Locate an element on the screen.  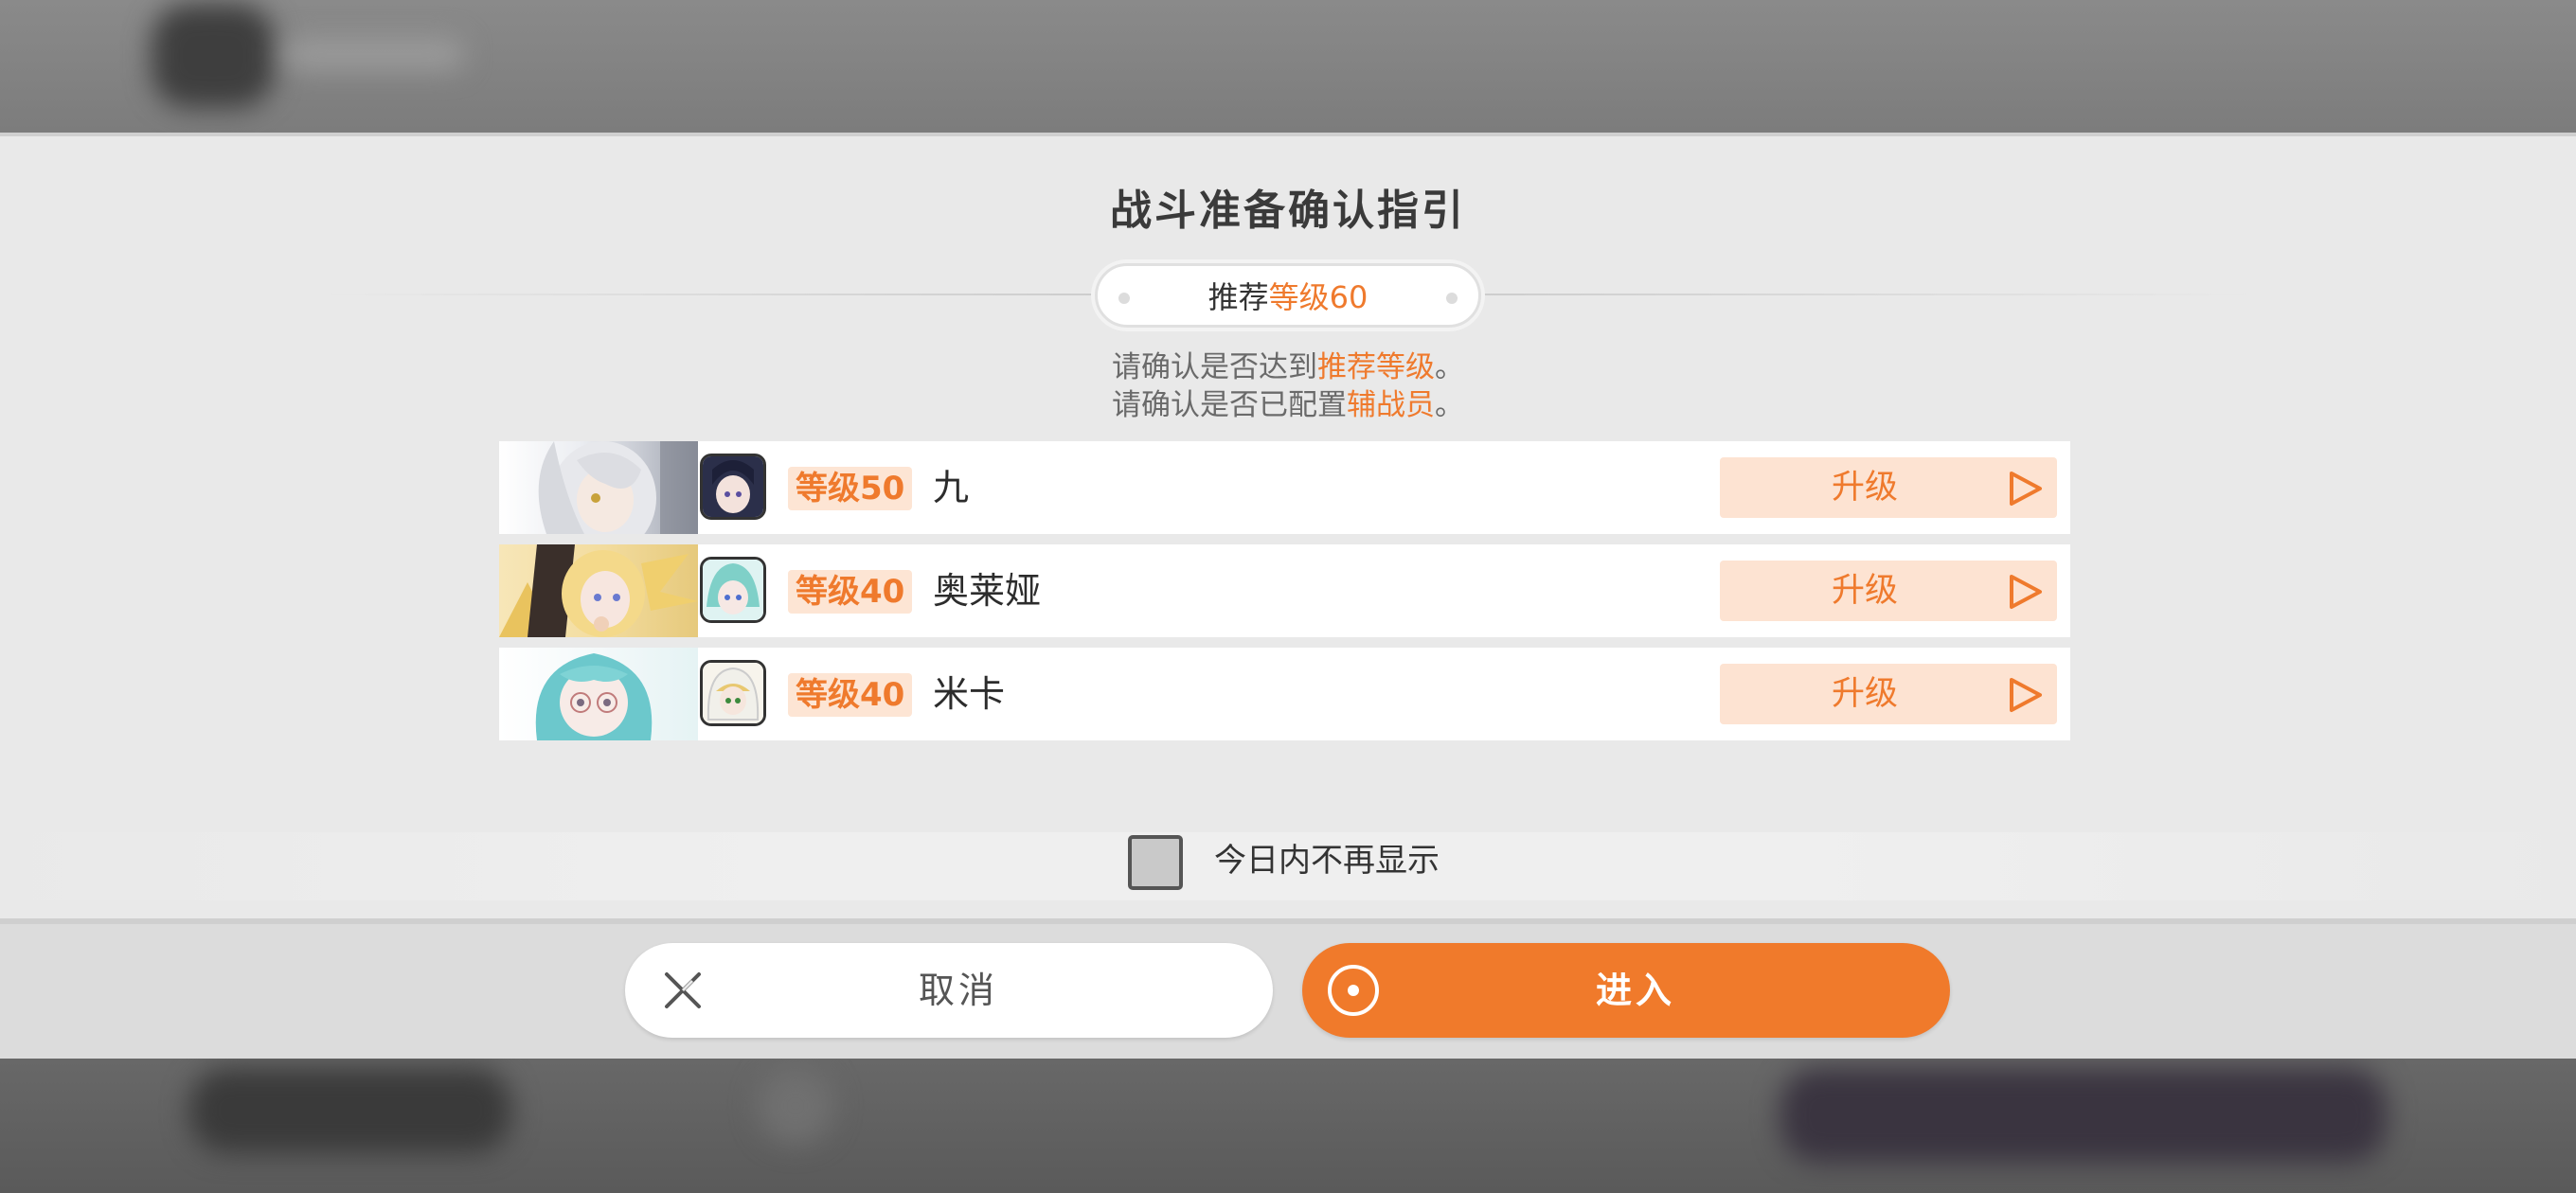
pill-dot-right is located at coordinates (1452, 298).